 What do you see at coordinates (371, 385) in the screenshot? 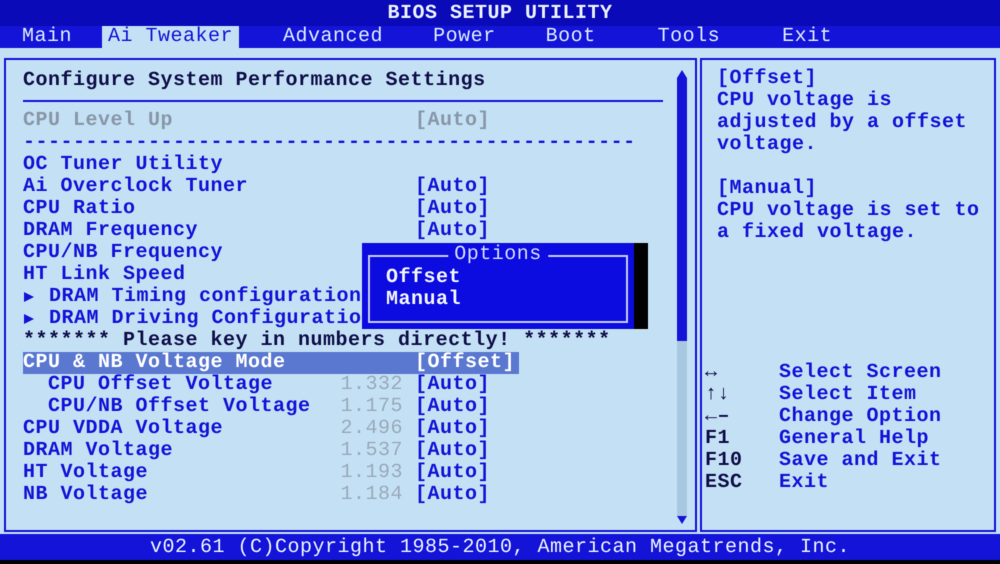
I see `voltage-reading: 1.332` at bounding box center [371, 385].